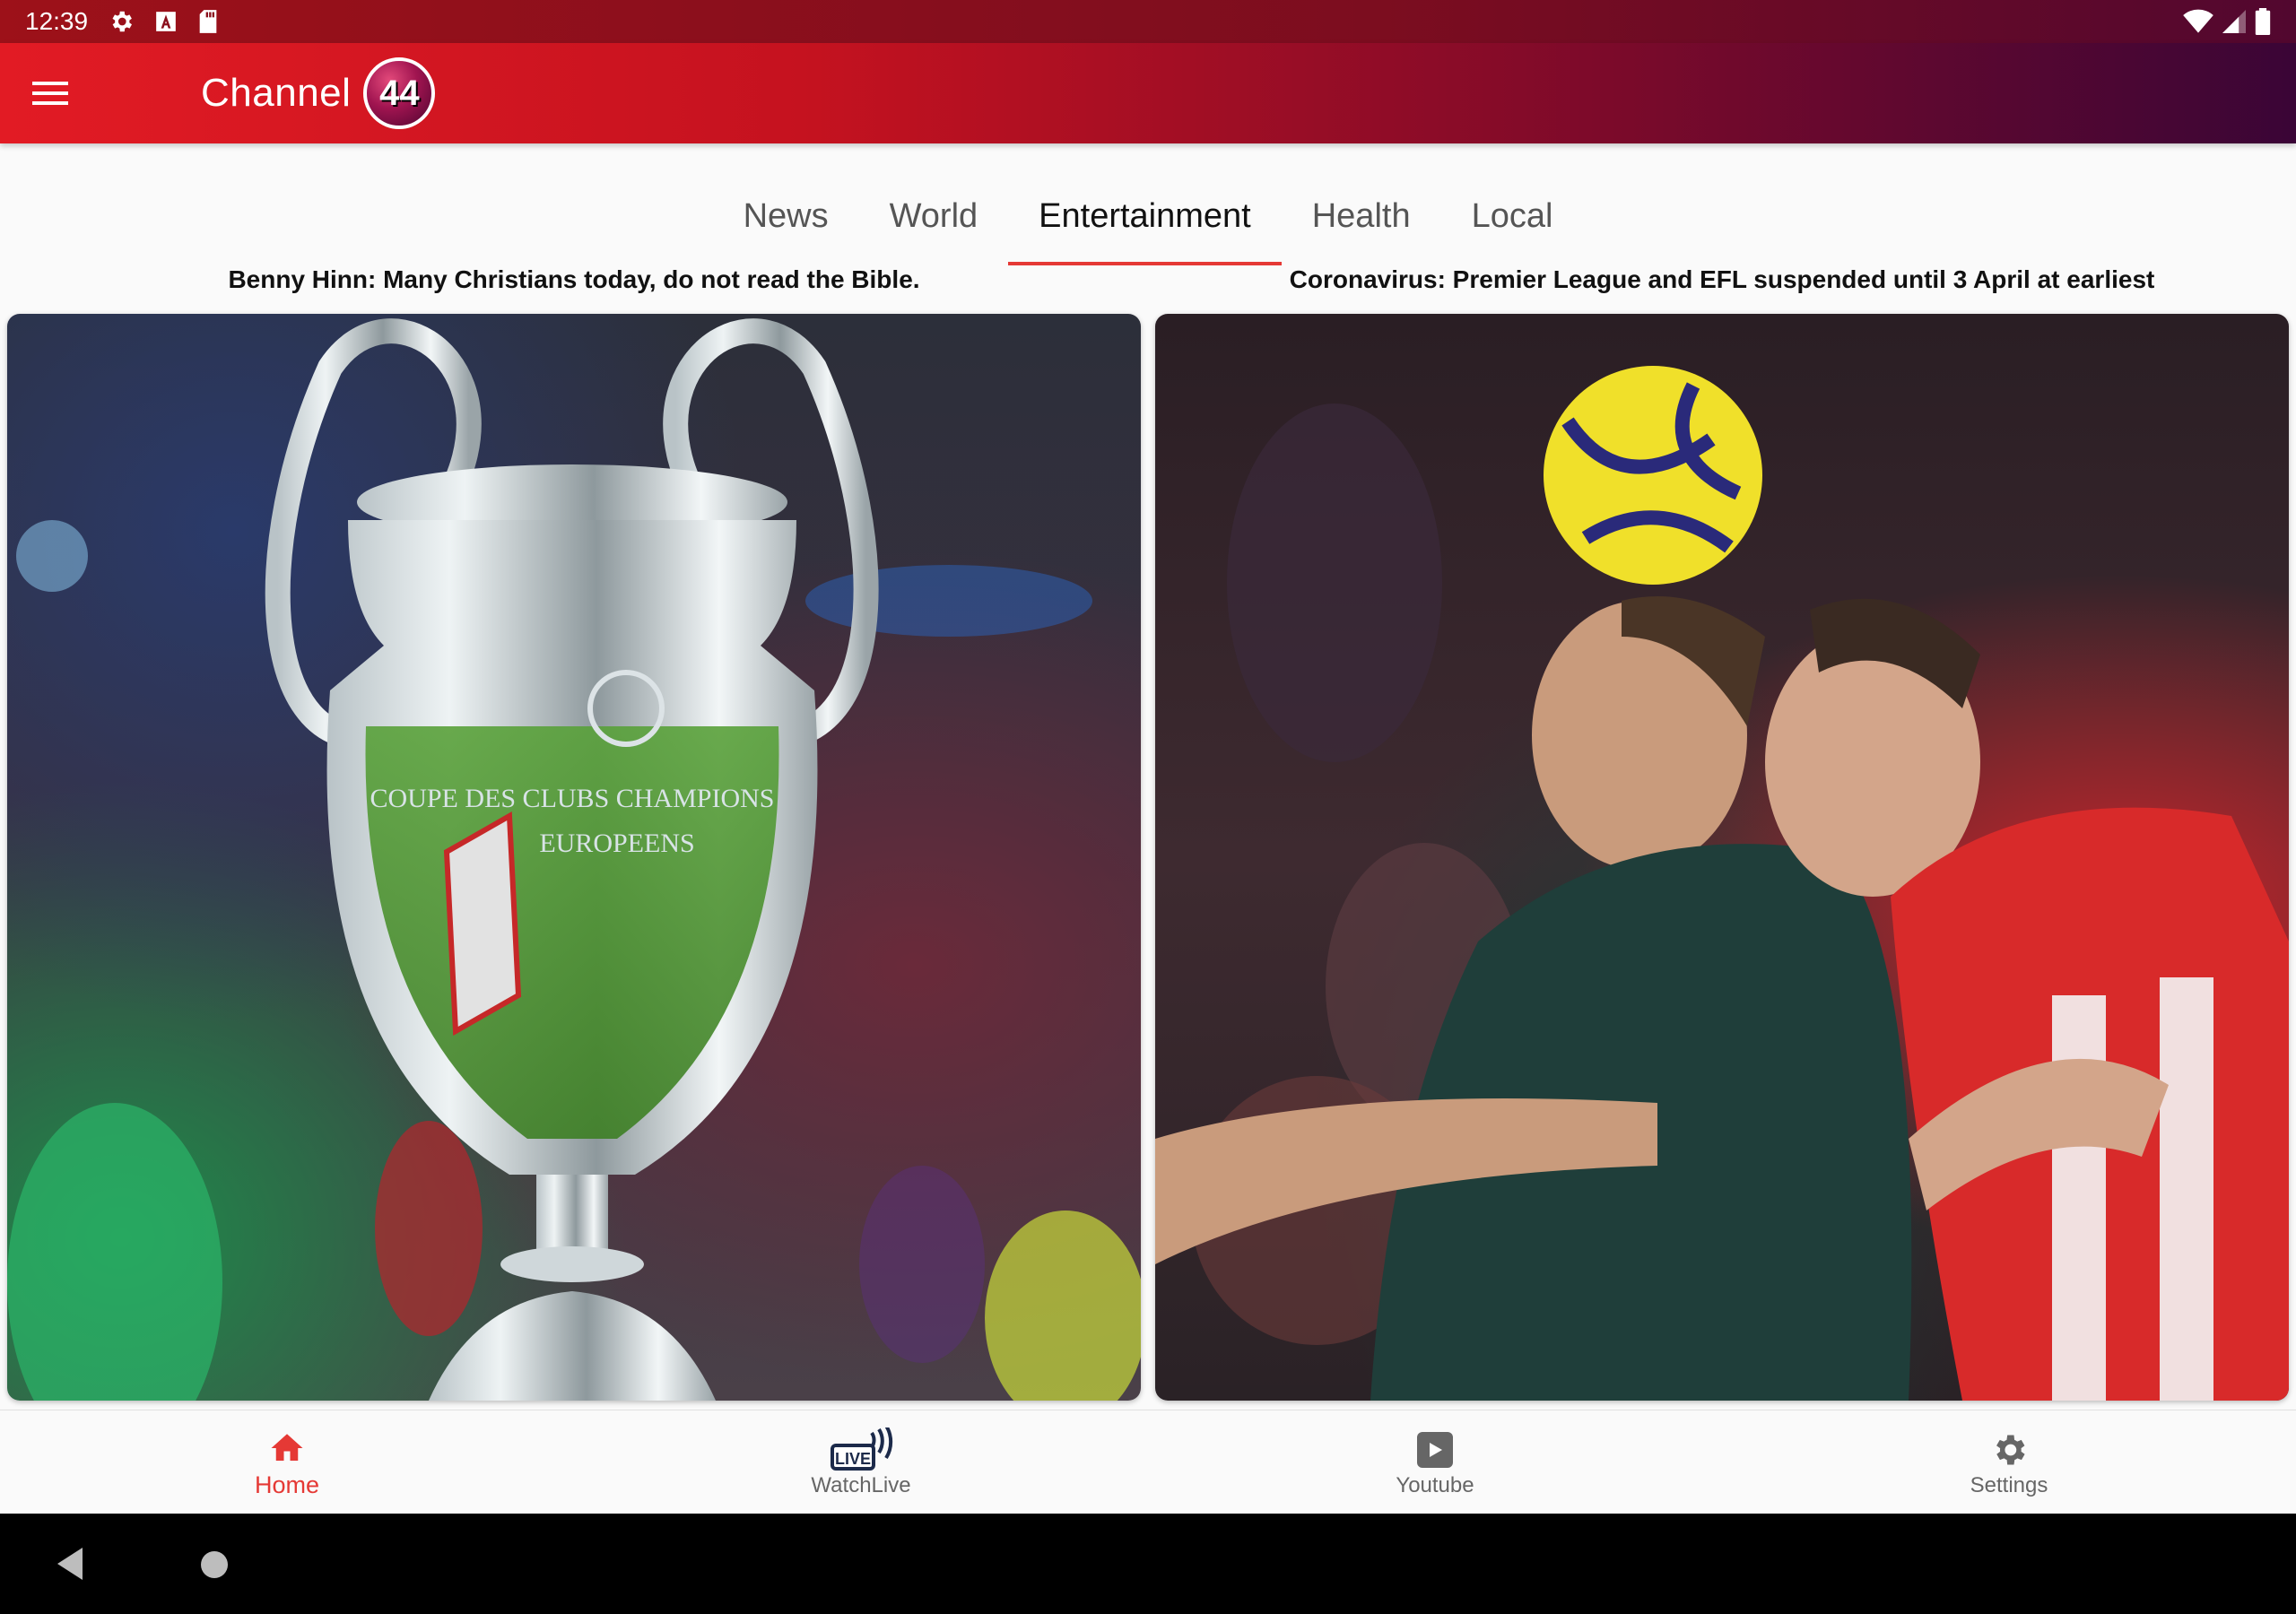 This screenshot has width=2296, height=1614. I want to click on hamburger-menu-button, so click(50, 93).